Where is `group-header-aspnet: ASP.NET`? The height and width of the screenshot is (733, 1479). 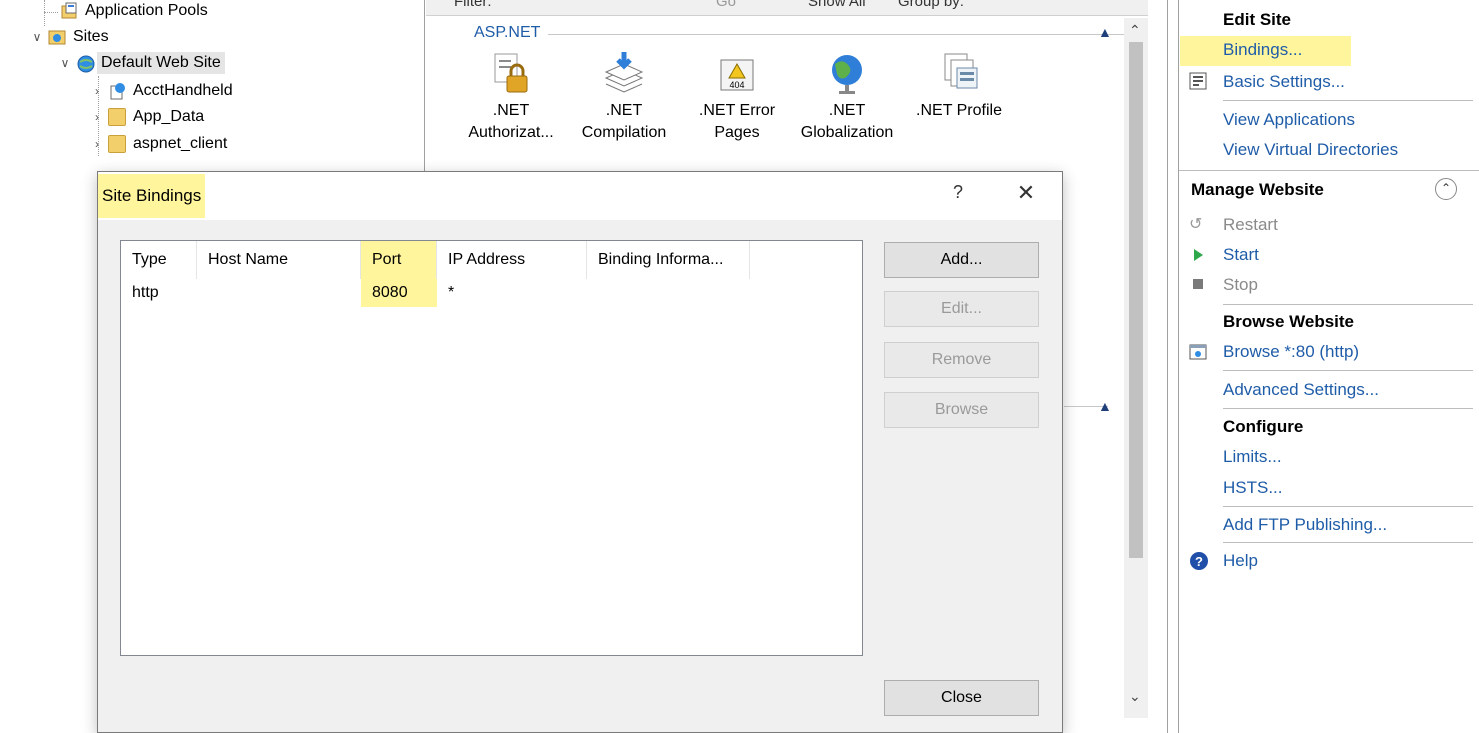
group-header-aspnet: ASP.NET is located at coordinates (507, 32).